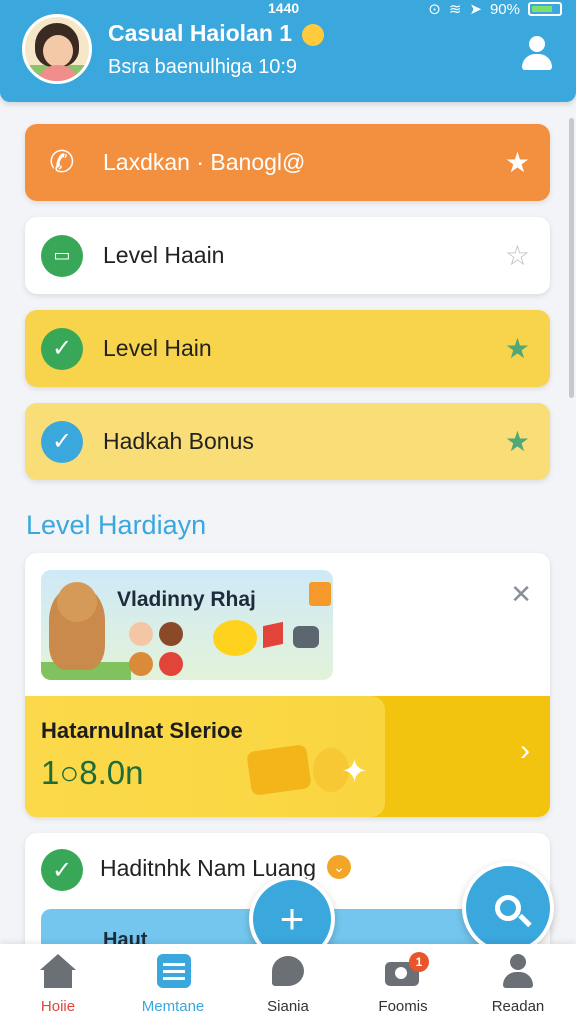 Image resolution: width=576 pixels, height=1024 pixels. What do you see at coordinates (187, 625) in the screenshot?
I see `promo-image: Vladinny Rhaj` at bounding box center [187, 625].